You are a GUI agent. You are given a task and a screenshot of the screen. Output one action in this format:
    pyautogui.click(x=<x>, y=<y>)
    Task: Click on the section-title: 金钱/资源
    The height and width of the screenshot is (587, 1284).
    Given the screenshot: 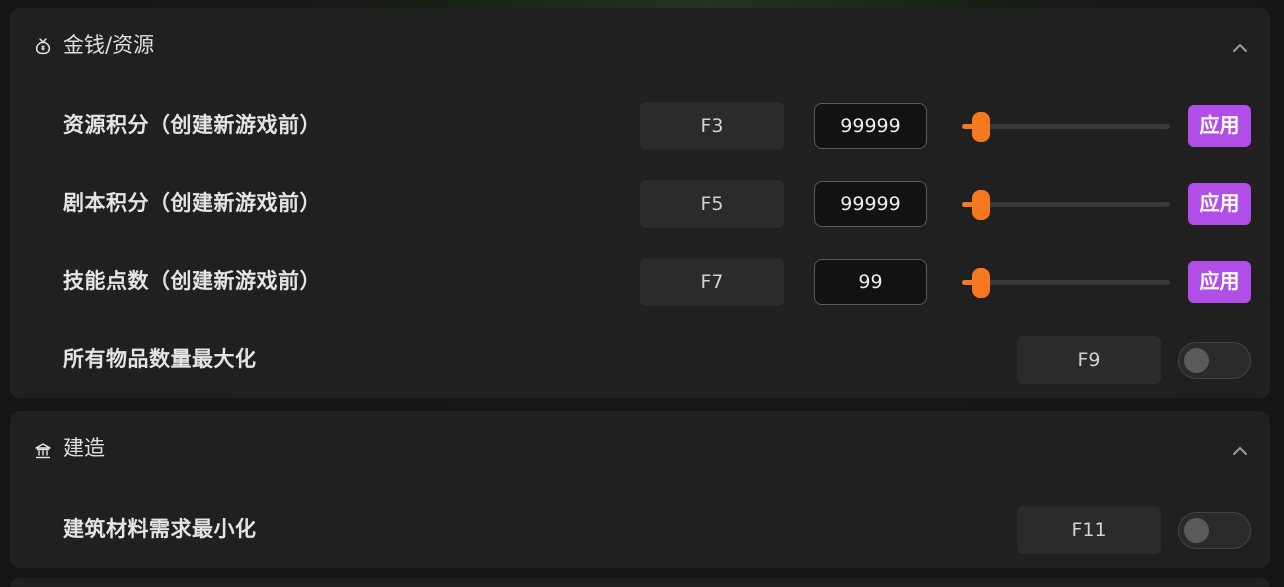 What is the action you would take?
    pyautogui.click(x=109, y=45)
    